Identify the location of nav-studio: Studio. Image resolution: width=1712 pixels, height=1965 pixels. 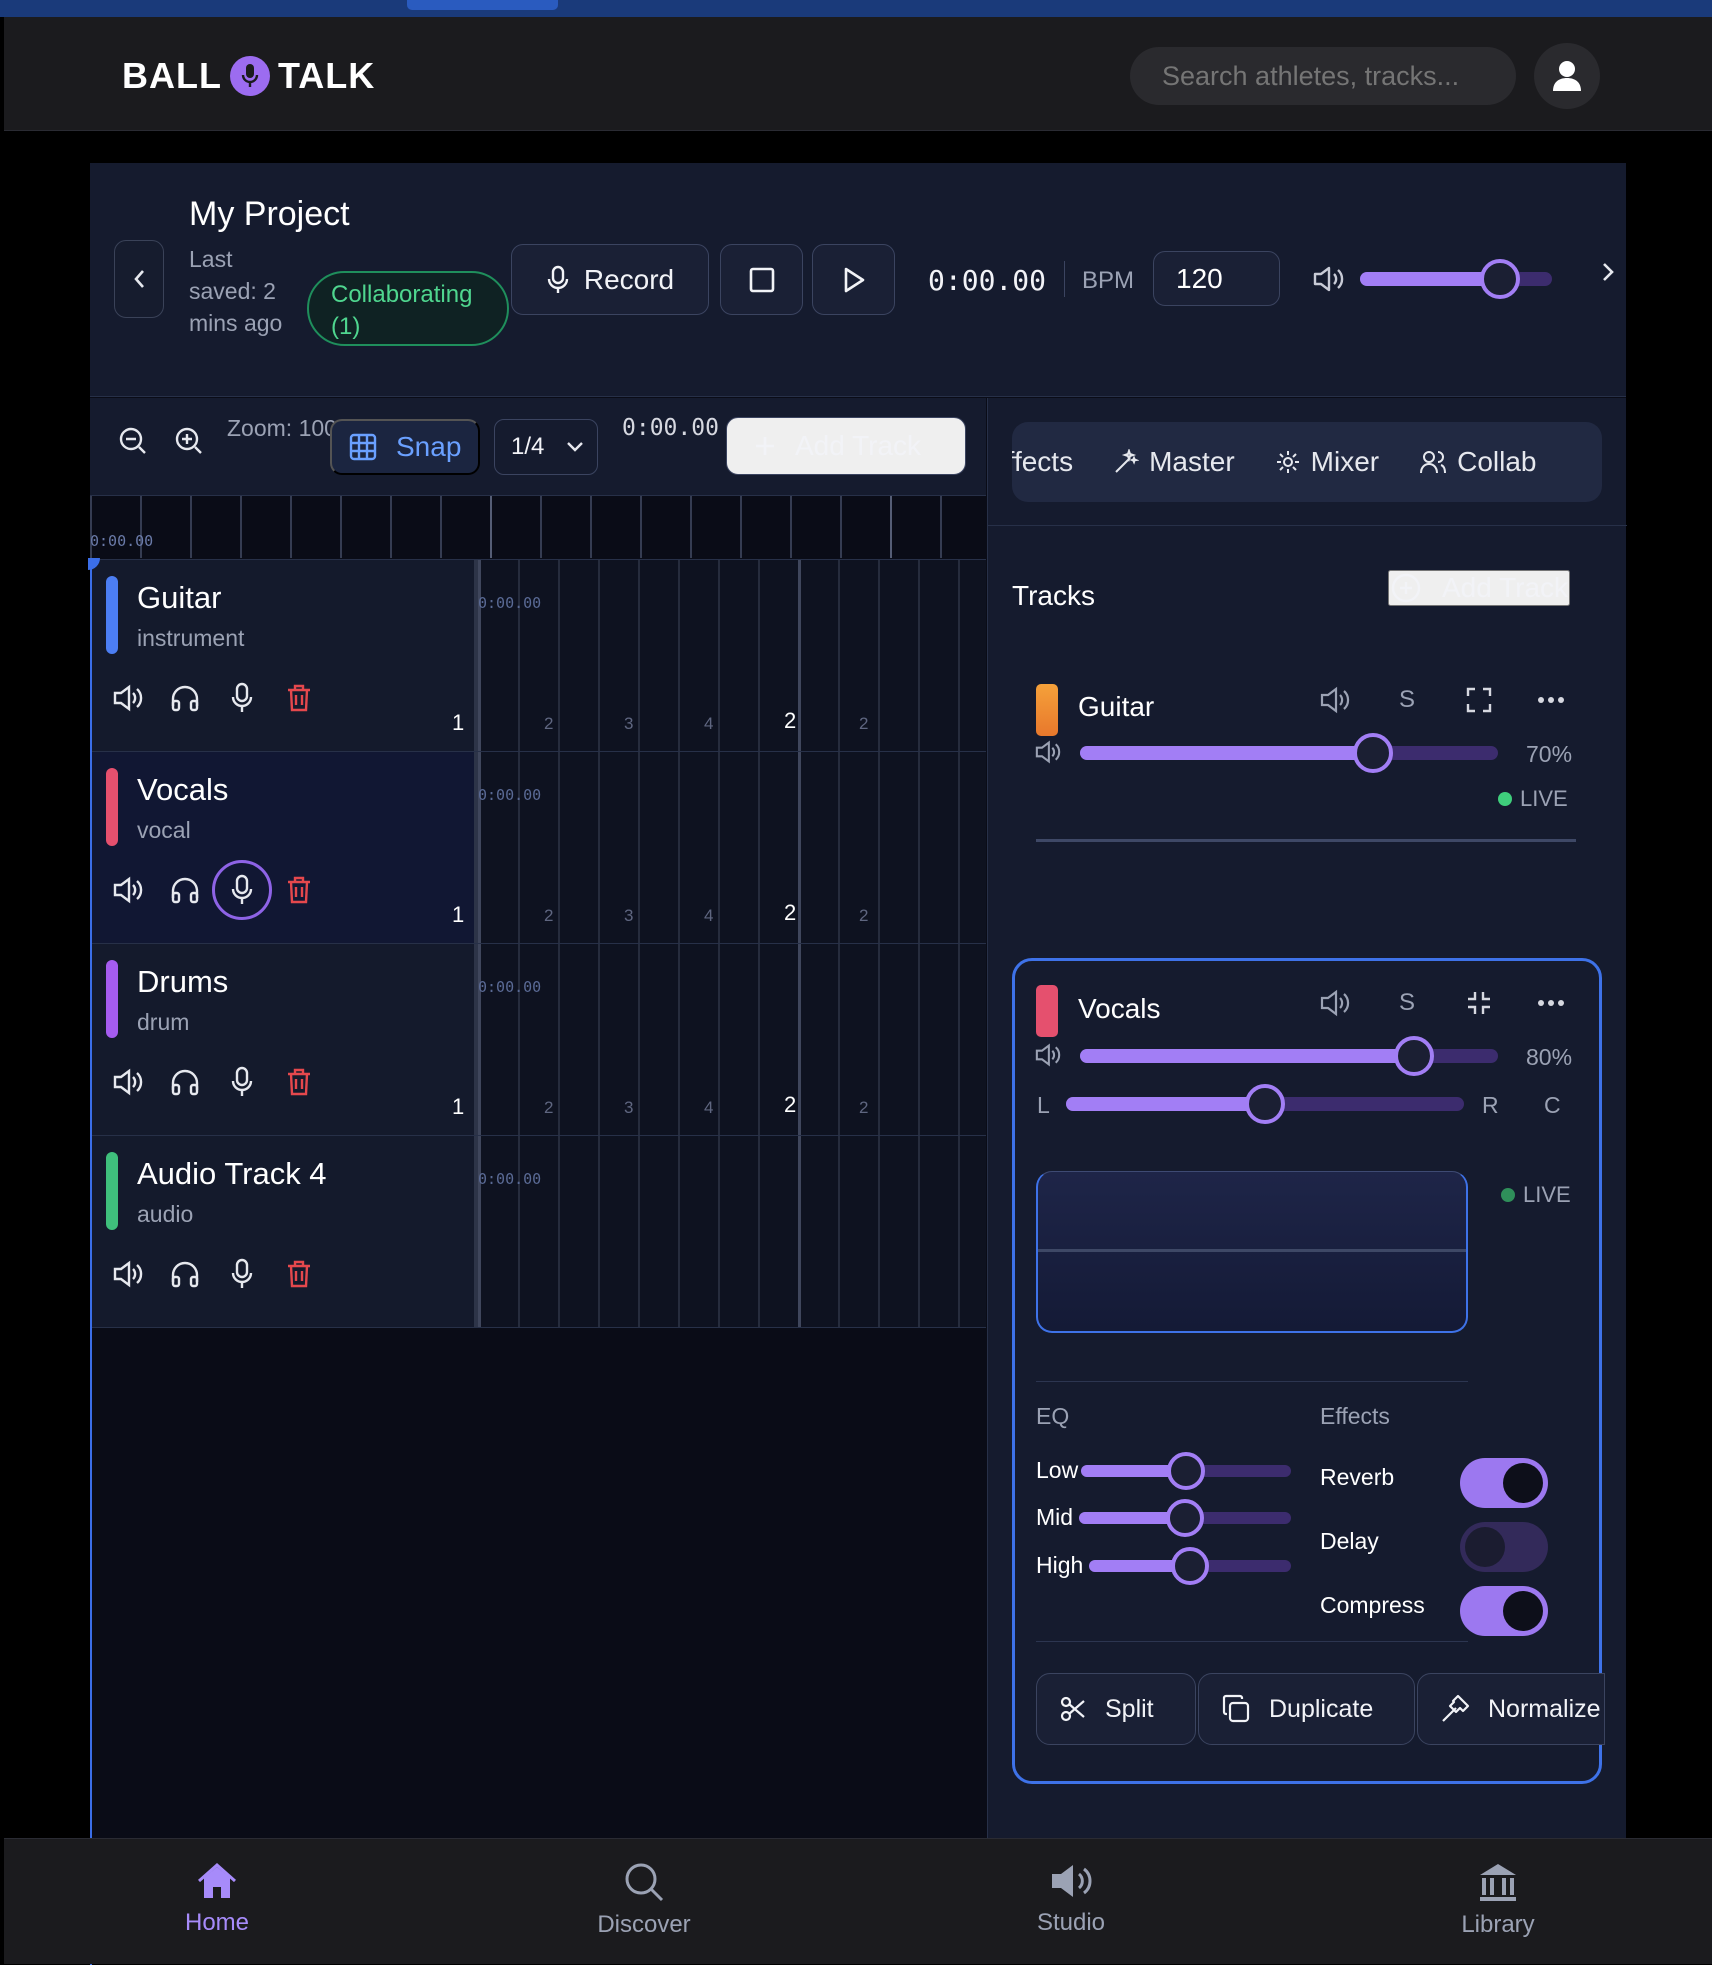
(1071, 1899).